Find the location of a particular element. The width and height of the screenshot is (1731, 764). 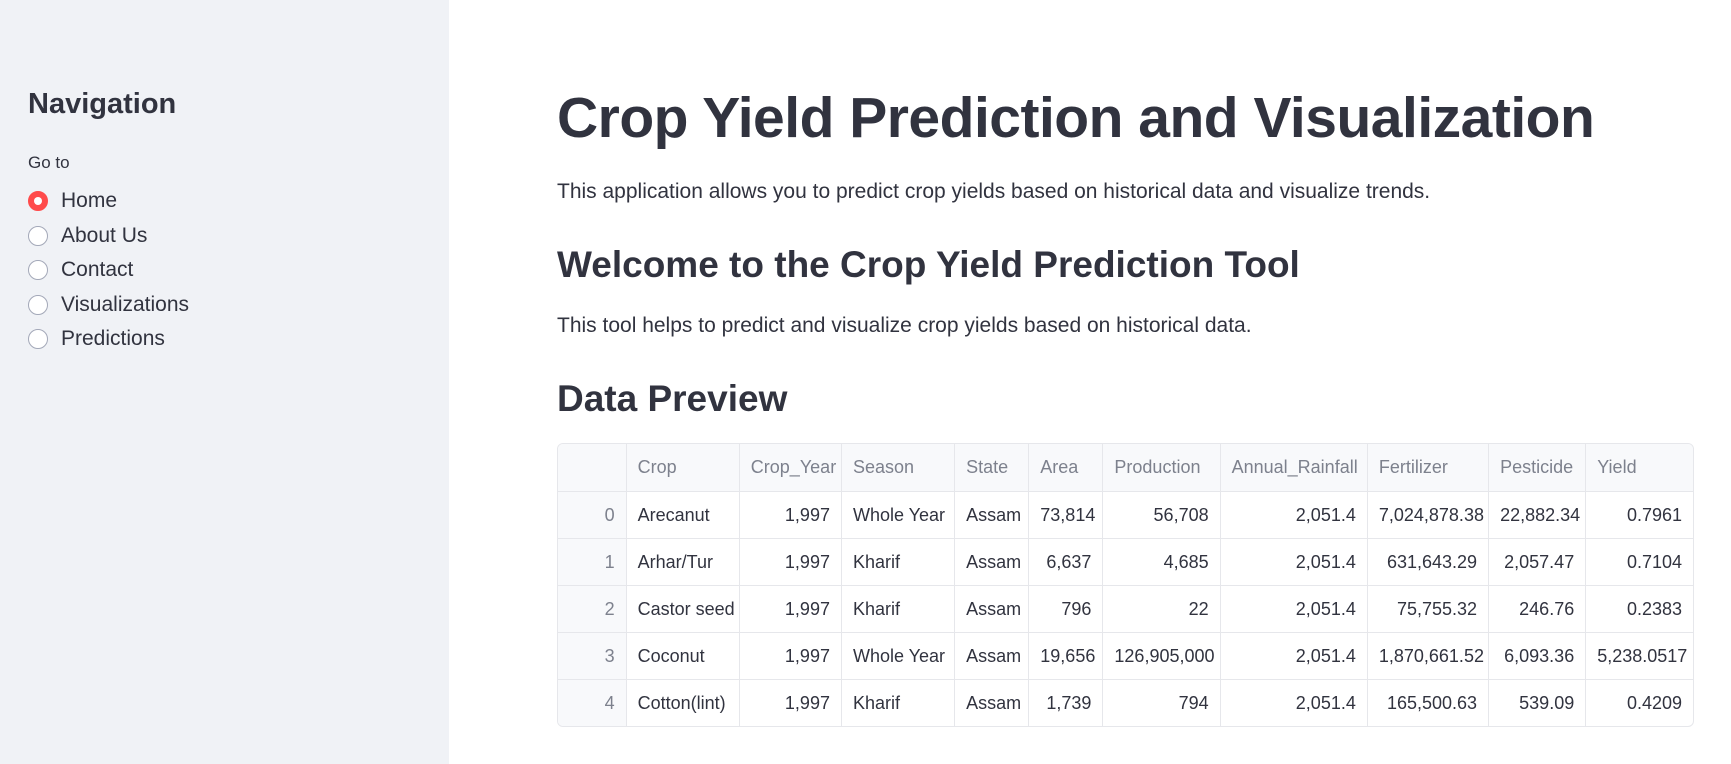

radio-option-home: Home is located at coordinates (108, 201).